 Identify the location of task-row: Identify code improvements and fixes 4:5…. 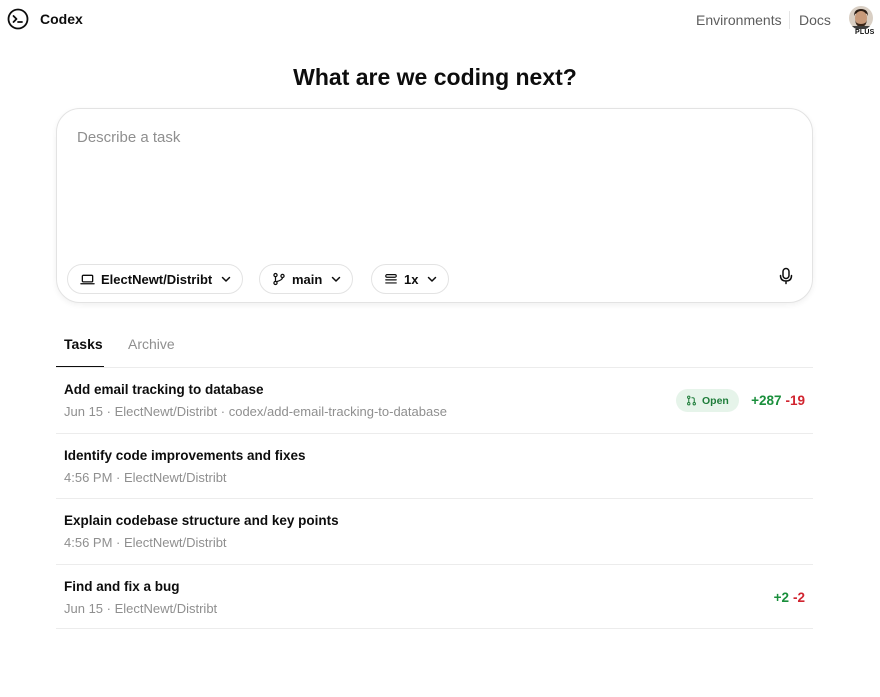
(434, 465).